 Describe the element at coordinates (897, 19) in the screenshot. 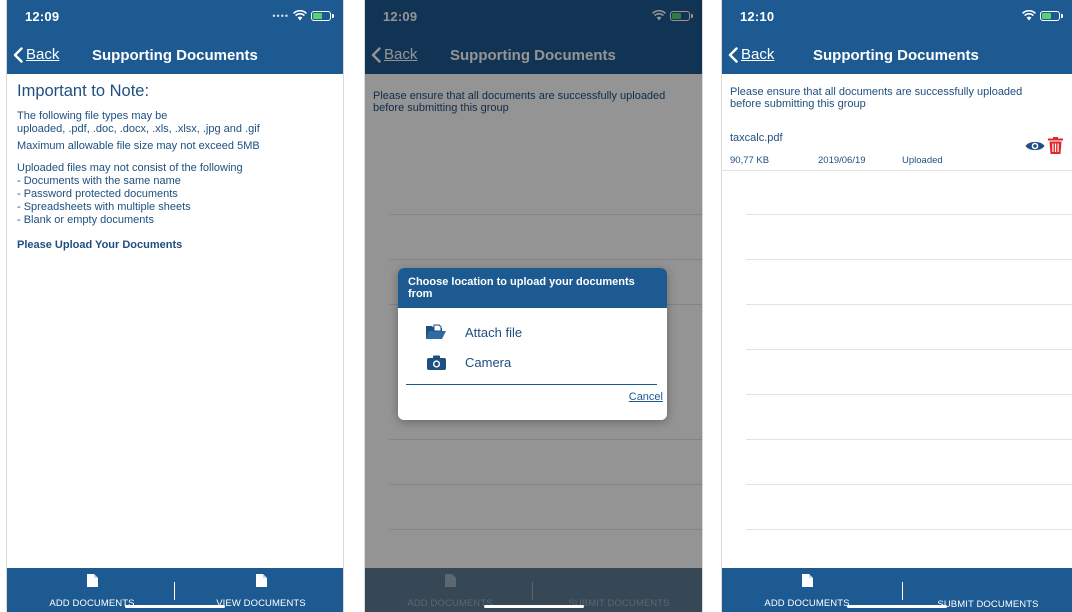

I see `status-bar: 12:10` at that location.